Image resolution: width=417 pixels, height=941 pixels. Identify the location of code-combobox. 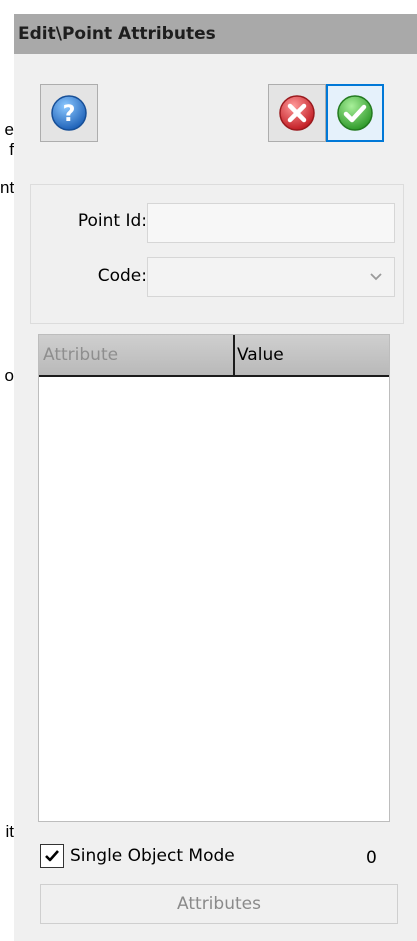
(271, 277).